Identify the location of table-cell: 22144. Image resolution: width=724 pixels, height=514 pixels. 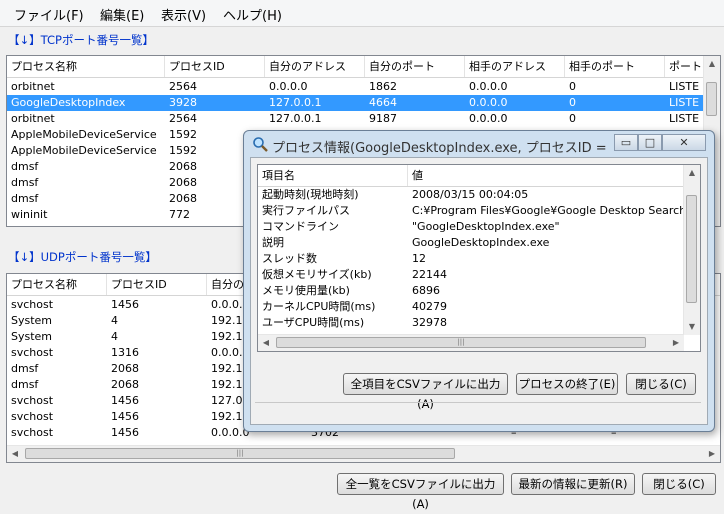
(429, 274).